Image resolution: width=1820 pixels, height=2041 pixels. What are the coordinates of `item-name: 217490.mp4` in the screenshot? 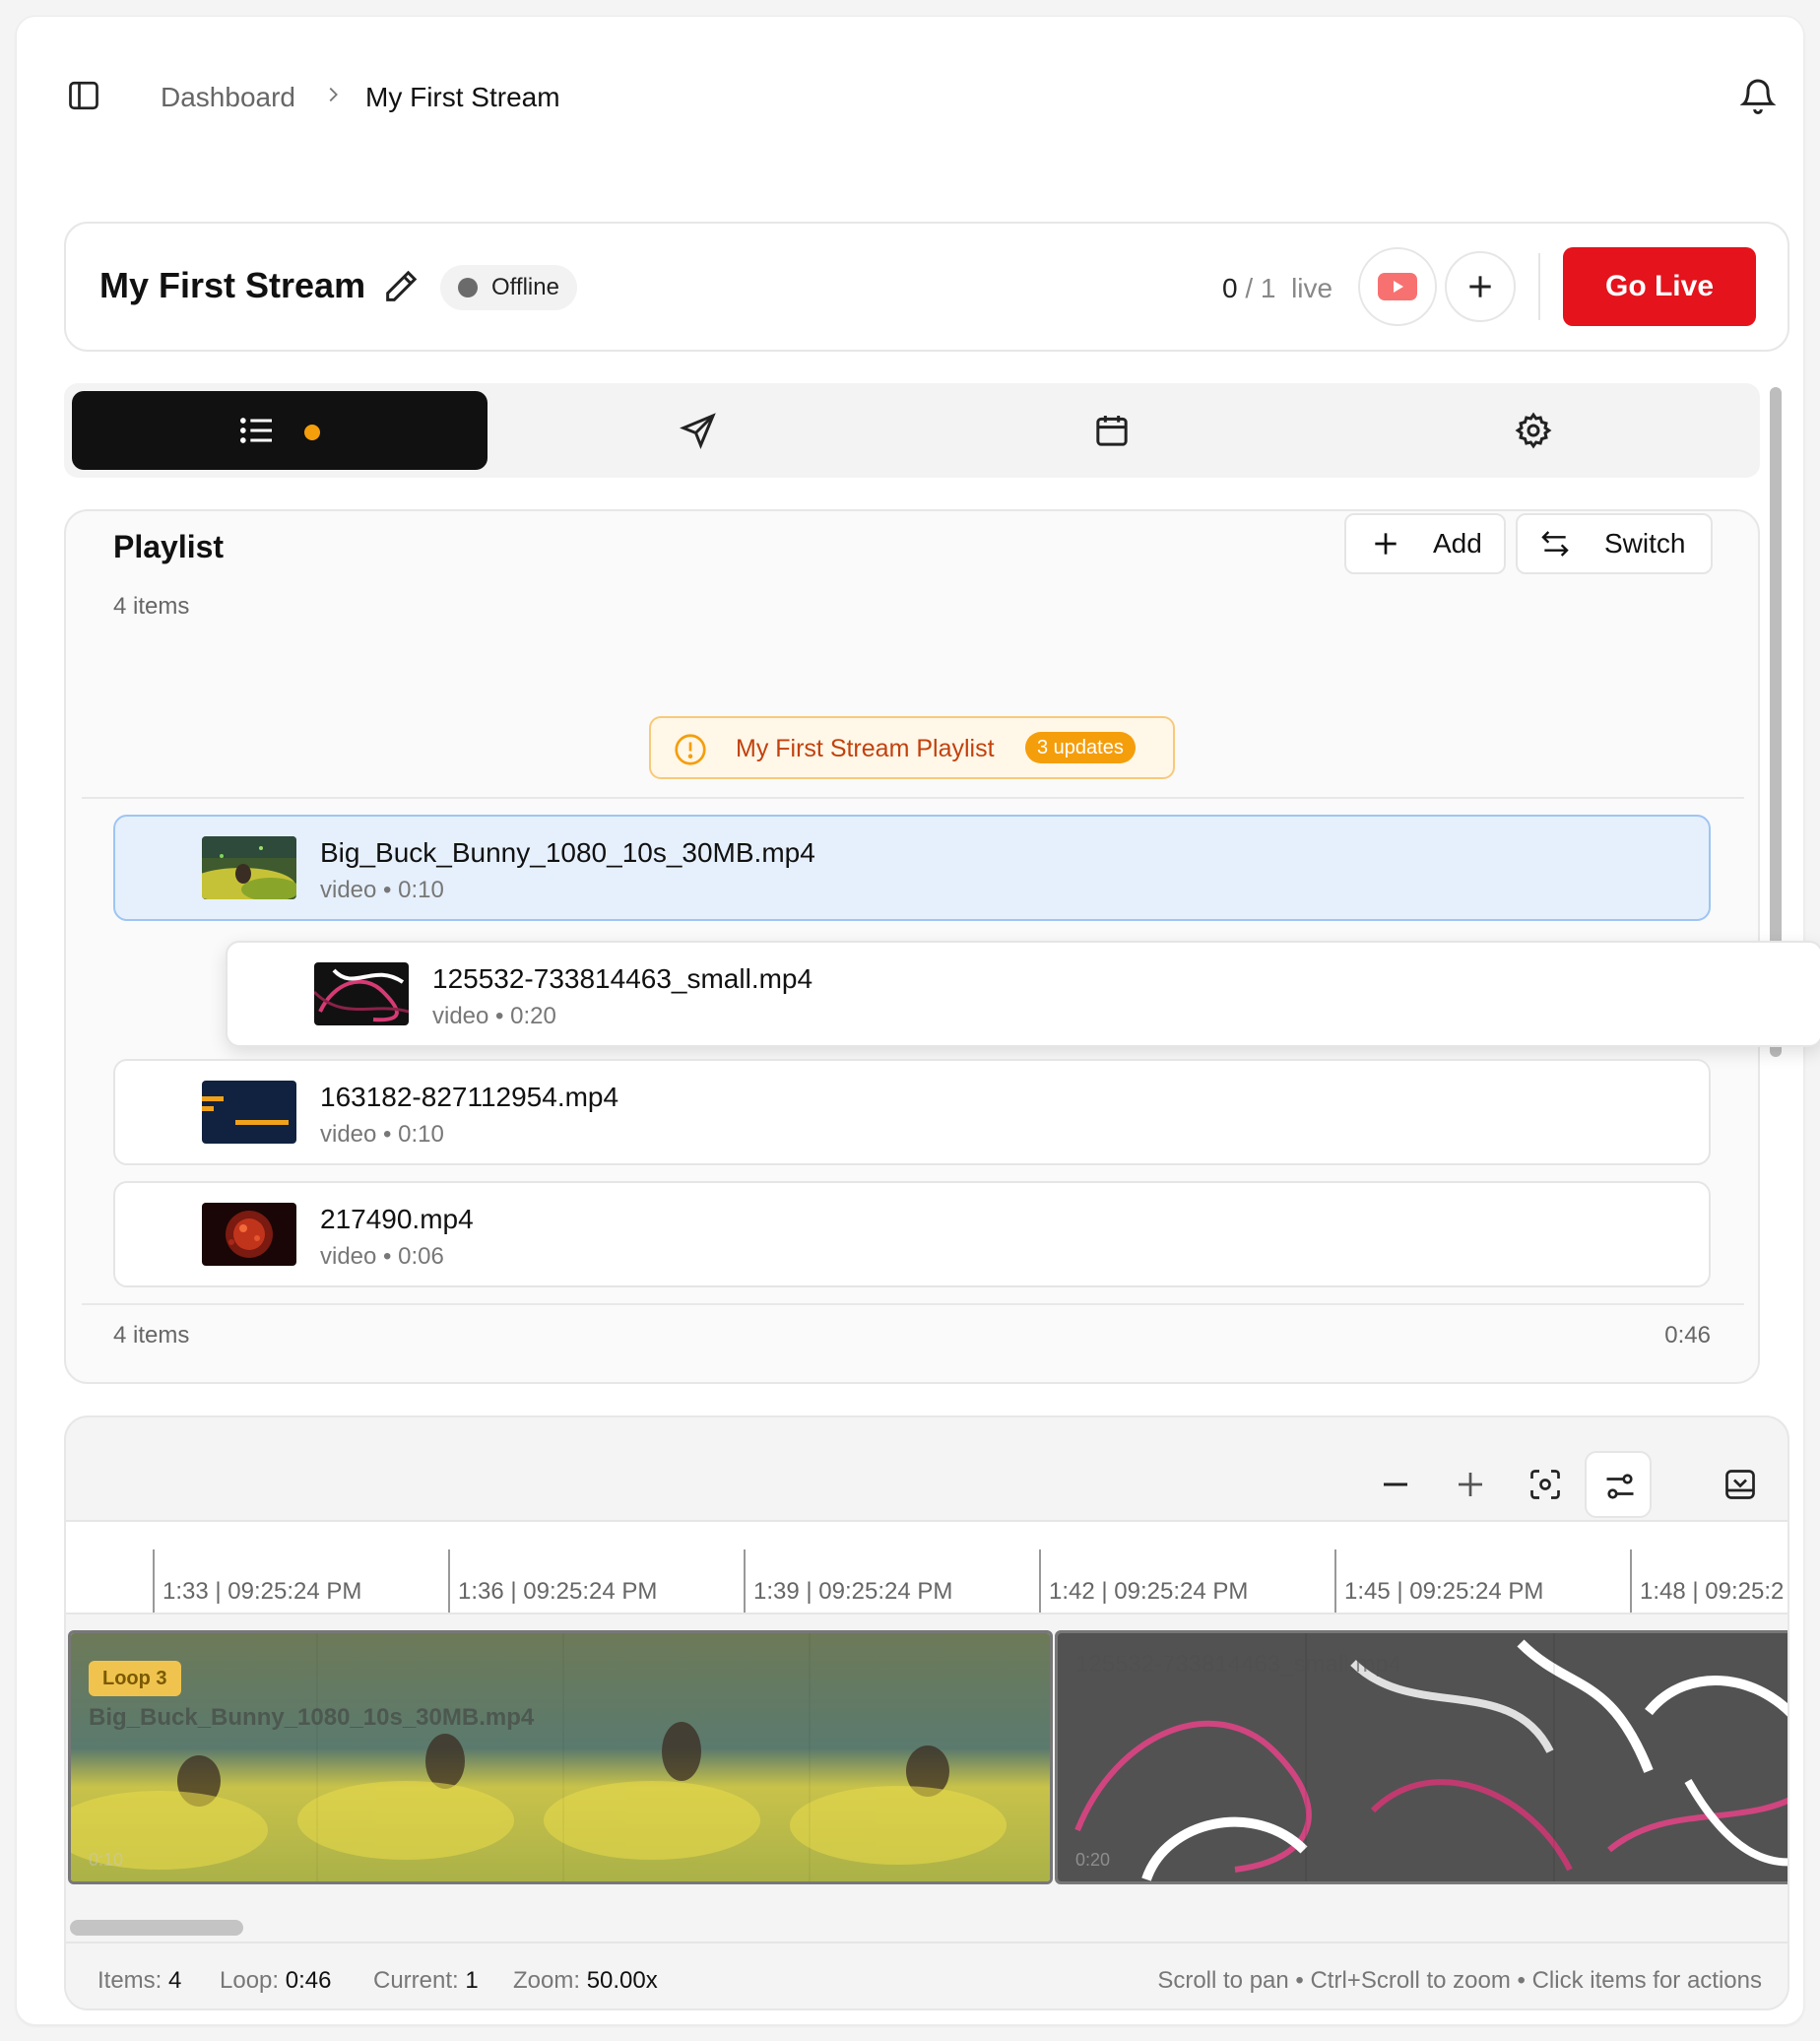 It's located at (397, 1219).